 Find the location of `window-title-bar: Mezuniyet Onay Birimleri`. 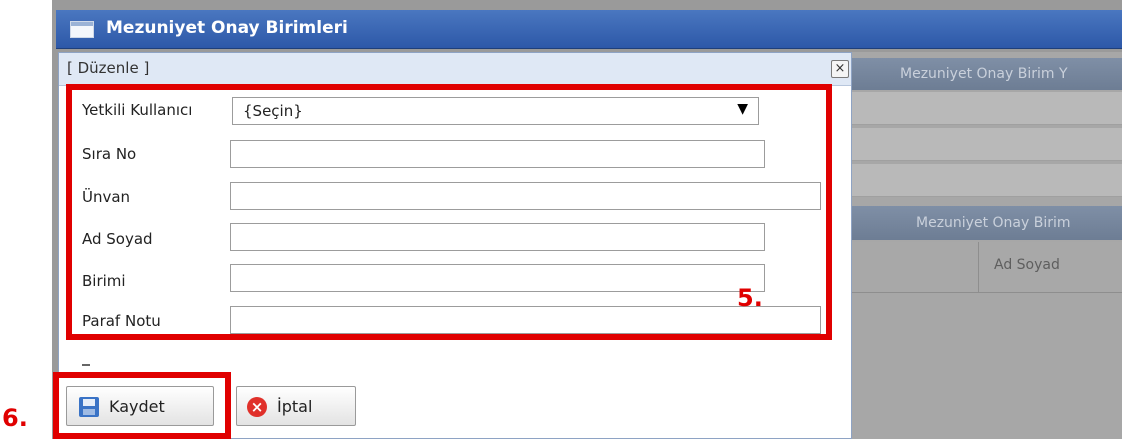

window-title-bar: Mezuniyet Onay Birimleri is located at coordinates (589, 29).